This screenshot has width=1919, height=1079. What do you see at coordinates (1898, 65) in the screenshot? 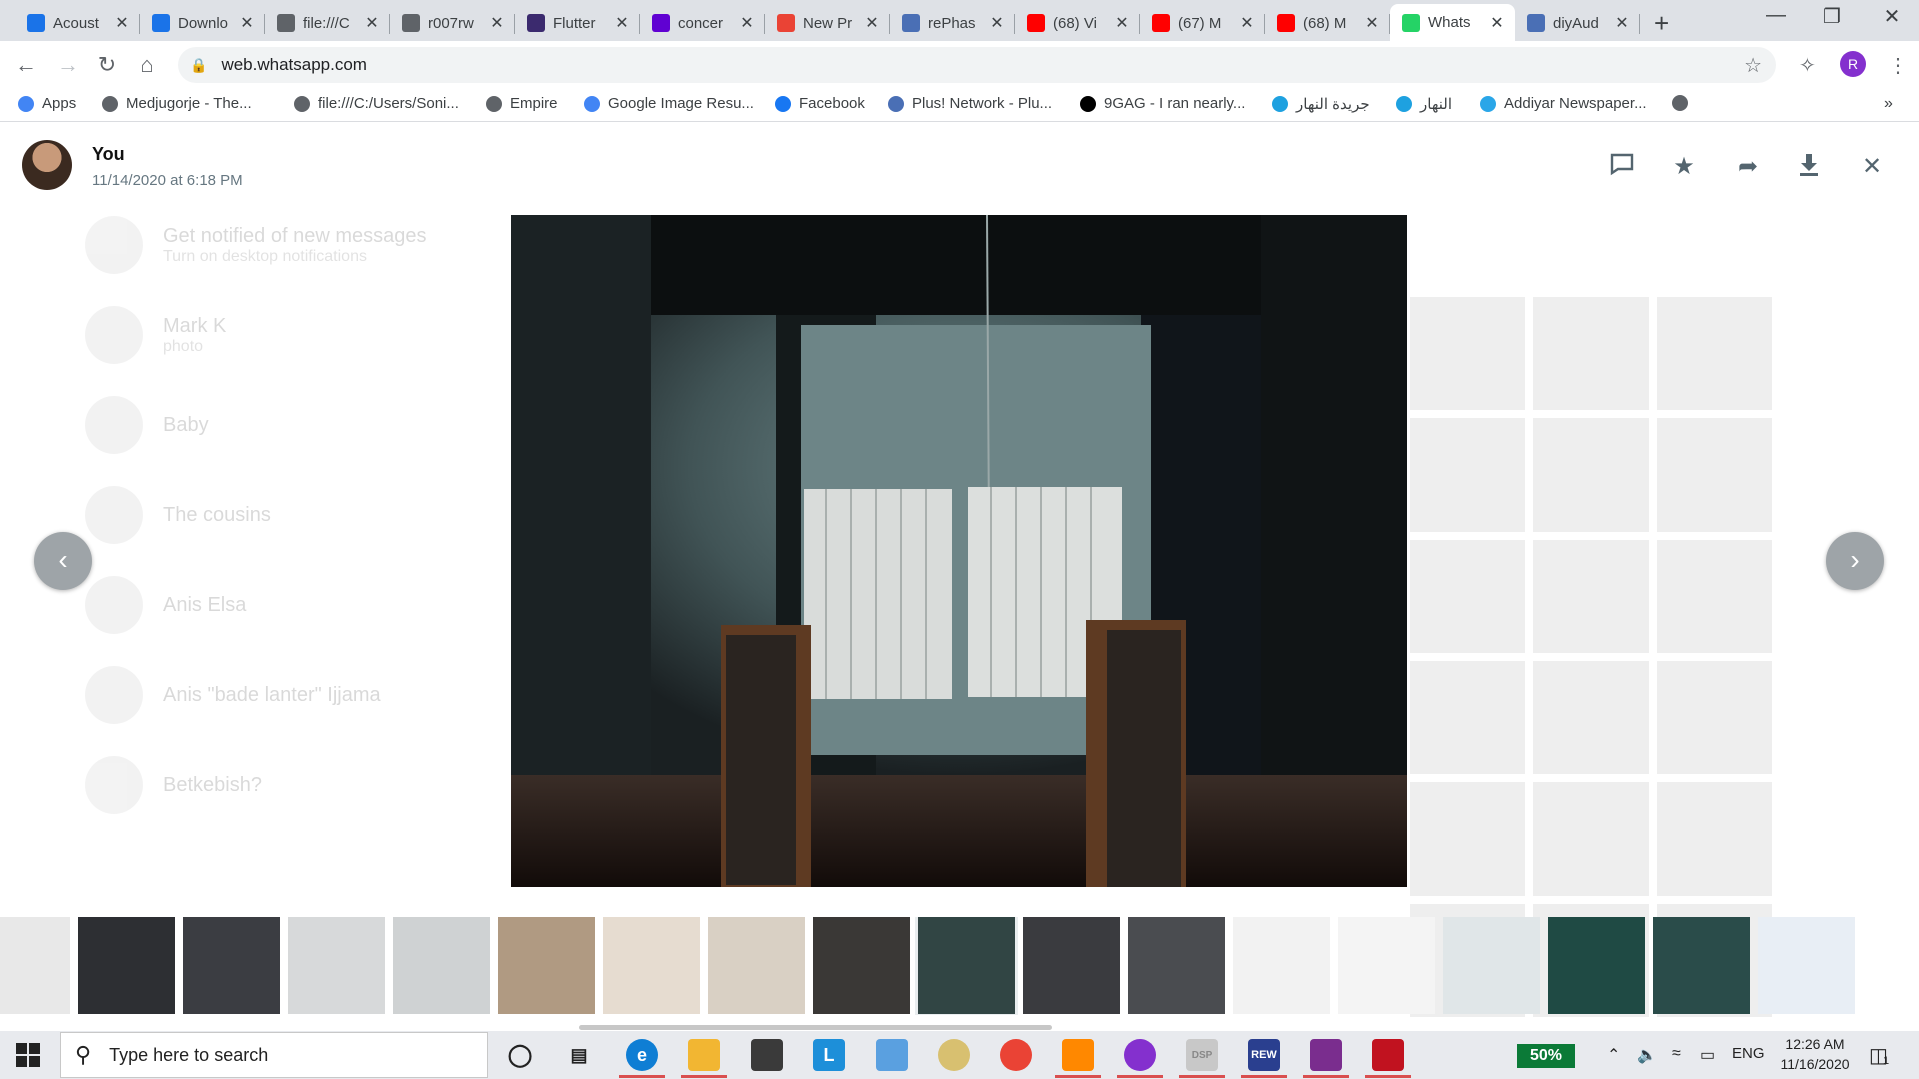
I see `menu-kebab-icon: ⋮` at bounding box center [1898, 65].